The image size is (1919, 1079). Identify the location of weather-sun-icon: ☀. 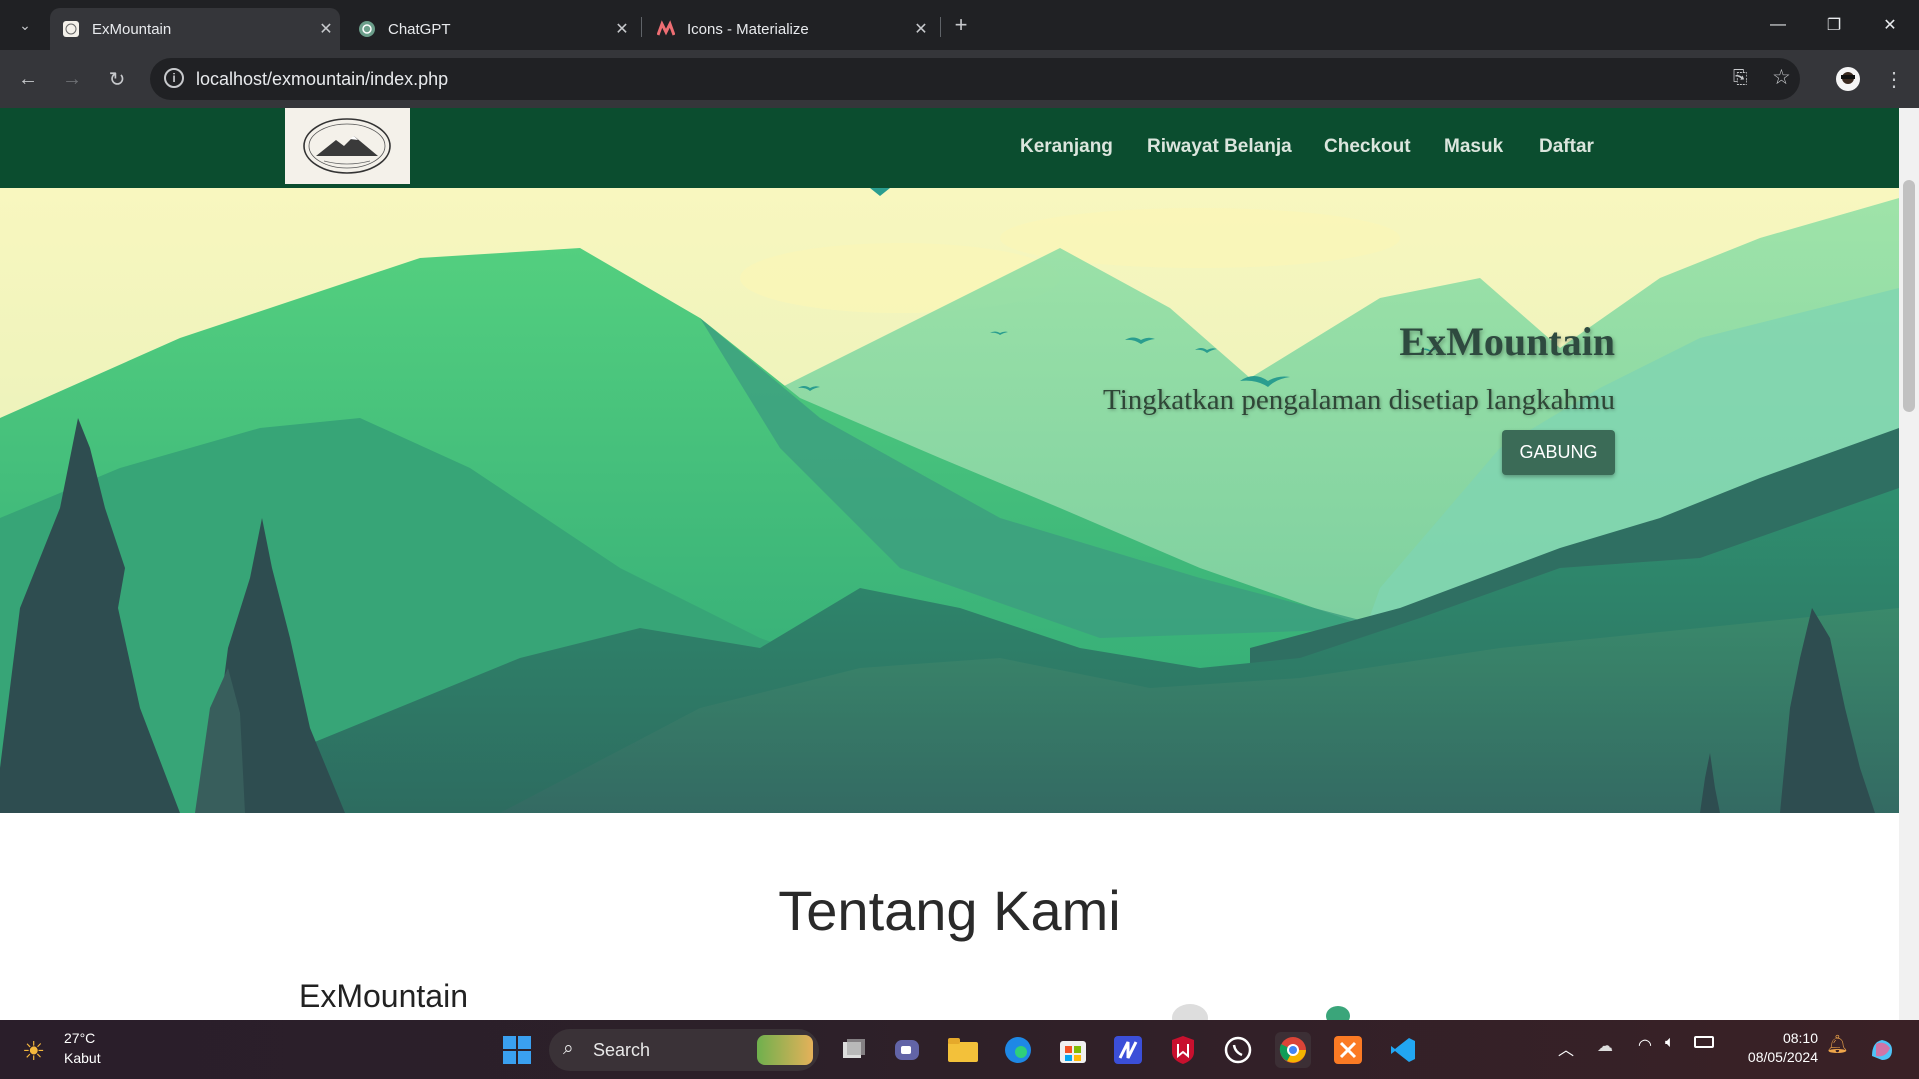
(34, 1051).